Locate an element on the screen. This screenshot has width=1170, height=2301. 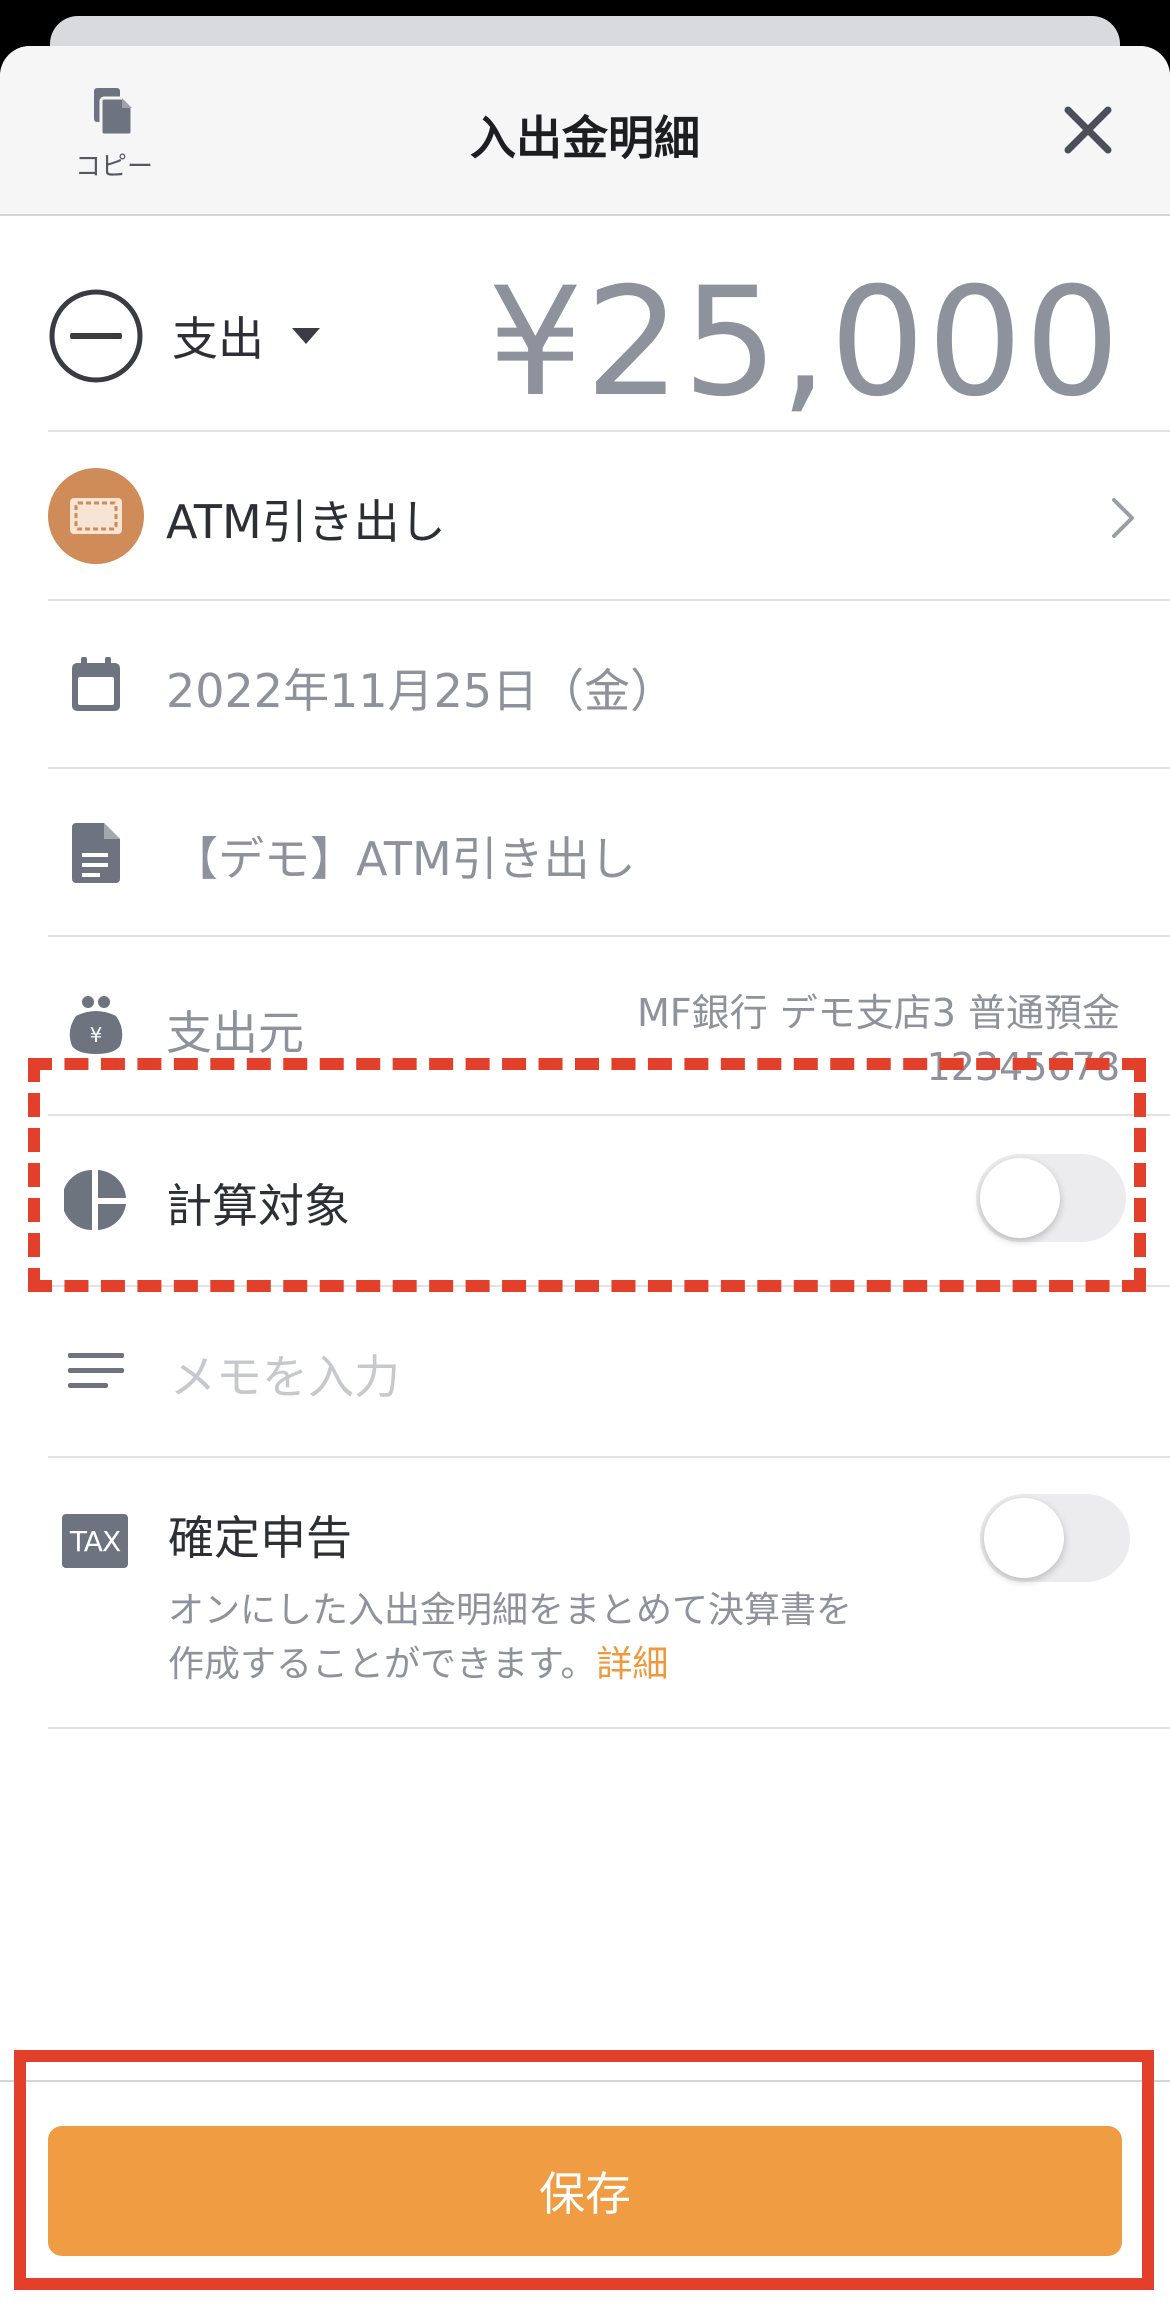
wallet-icon is located at coordinates (96, 516).